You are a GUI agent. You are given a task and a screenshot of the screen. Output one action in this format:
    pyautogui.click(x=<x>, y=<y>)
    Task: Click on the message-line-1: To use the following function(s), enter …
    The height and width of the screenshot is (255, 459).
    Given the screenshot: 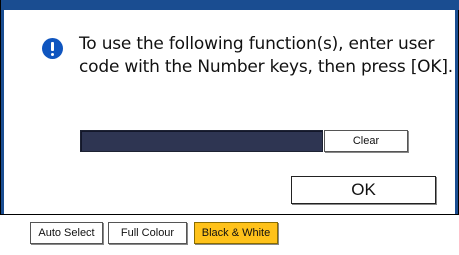 What is the action you would take?
    pyautogui.click(x=257, y=44)
    